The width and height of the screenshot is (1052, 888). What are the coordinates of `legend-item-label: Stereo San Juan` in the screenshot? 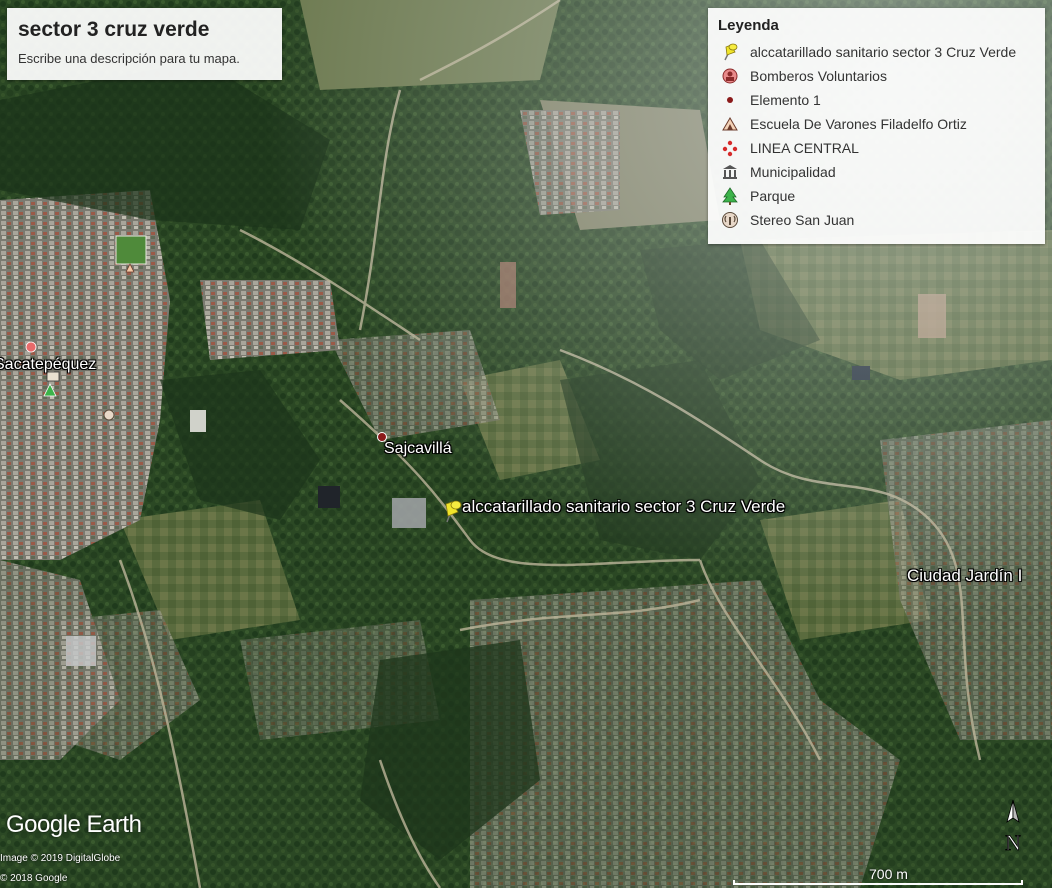 It's located at (802, 220).